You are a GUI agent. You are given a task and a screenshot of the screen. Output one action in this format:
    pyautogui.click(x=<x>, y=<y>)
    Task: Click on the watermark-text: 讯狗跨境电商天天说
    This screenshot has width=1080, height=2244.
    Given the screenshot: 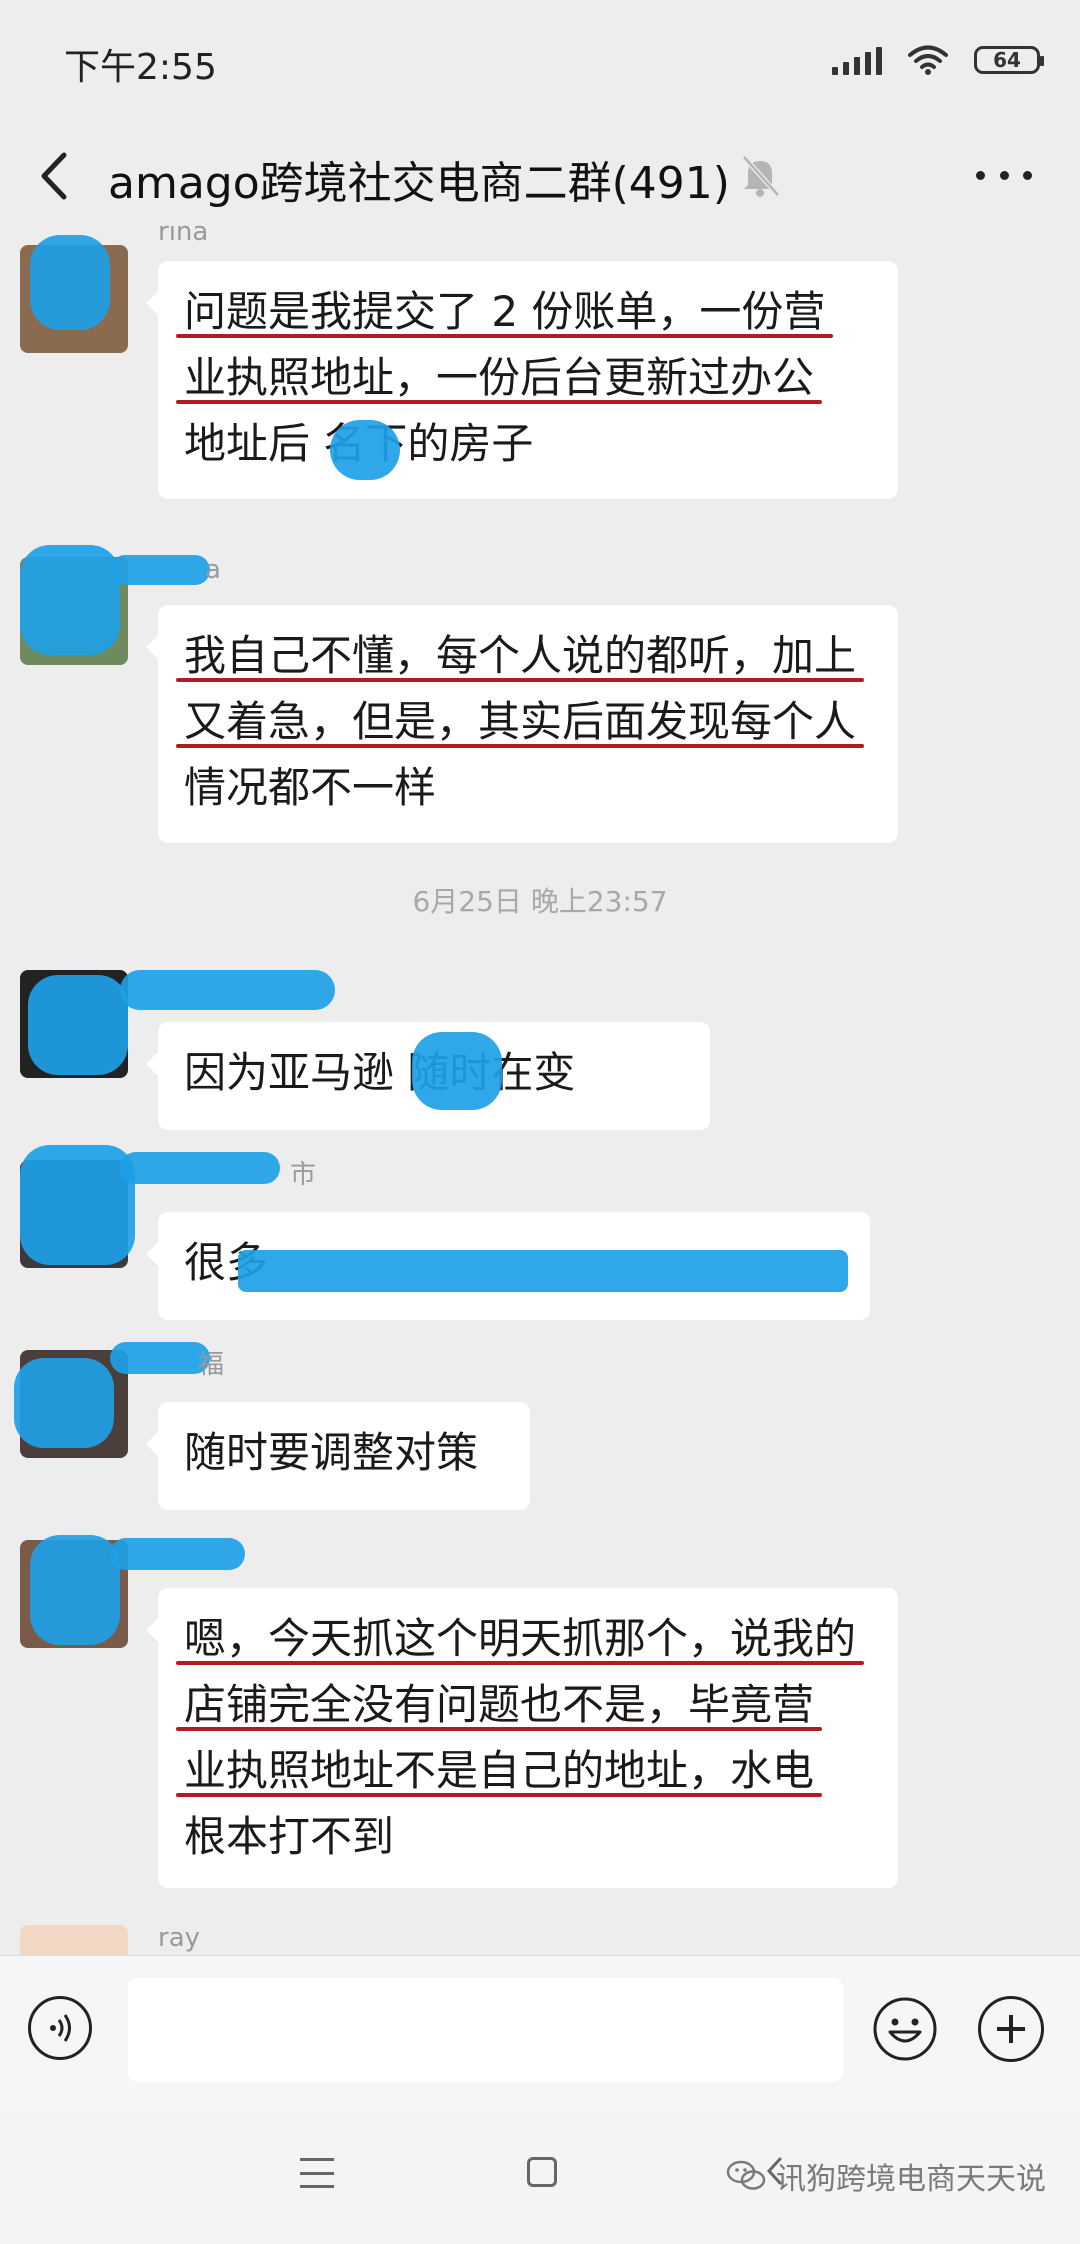 What is the action you would take?
    pyautogui.click(x=911, y=2179)
    